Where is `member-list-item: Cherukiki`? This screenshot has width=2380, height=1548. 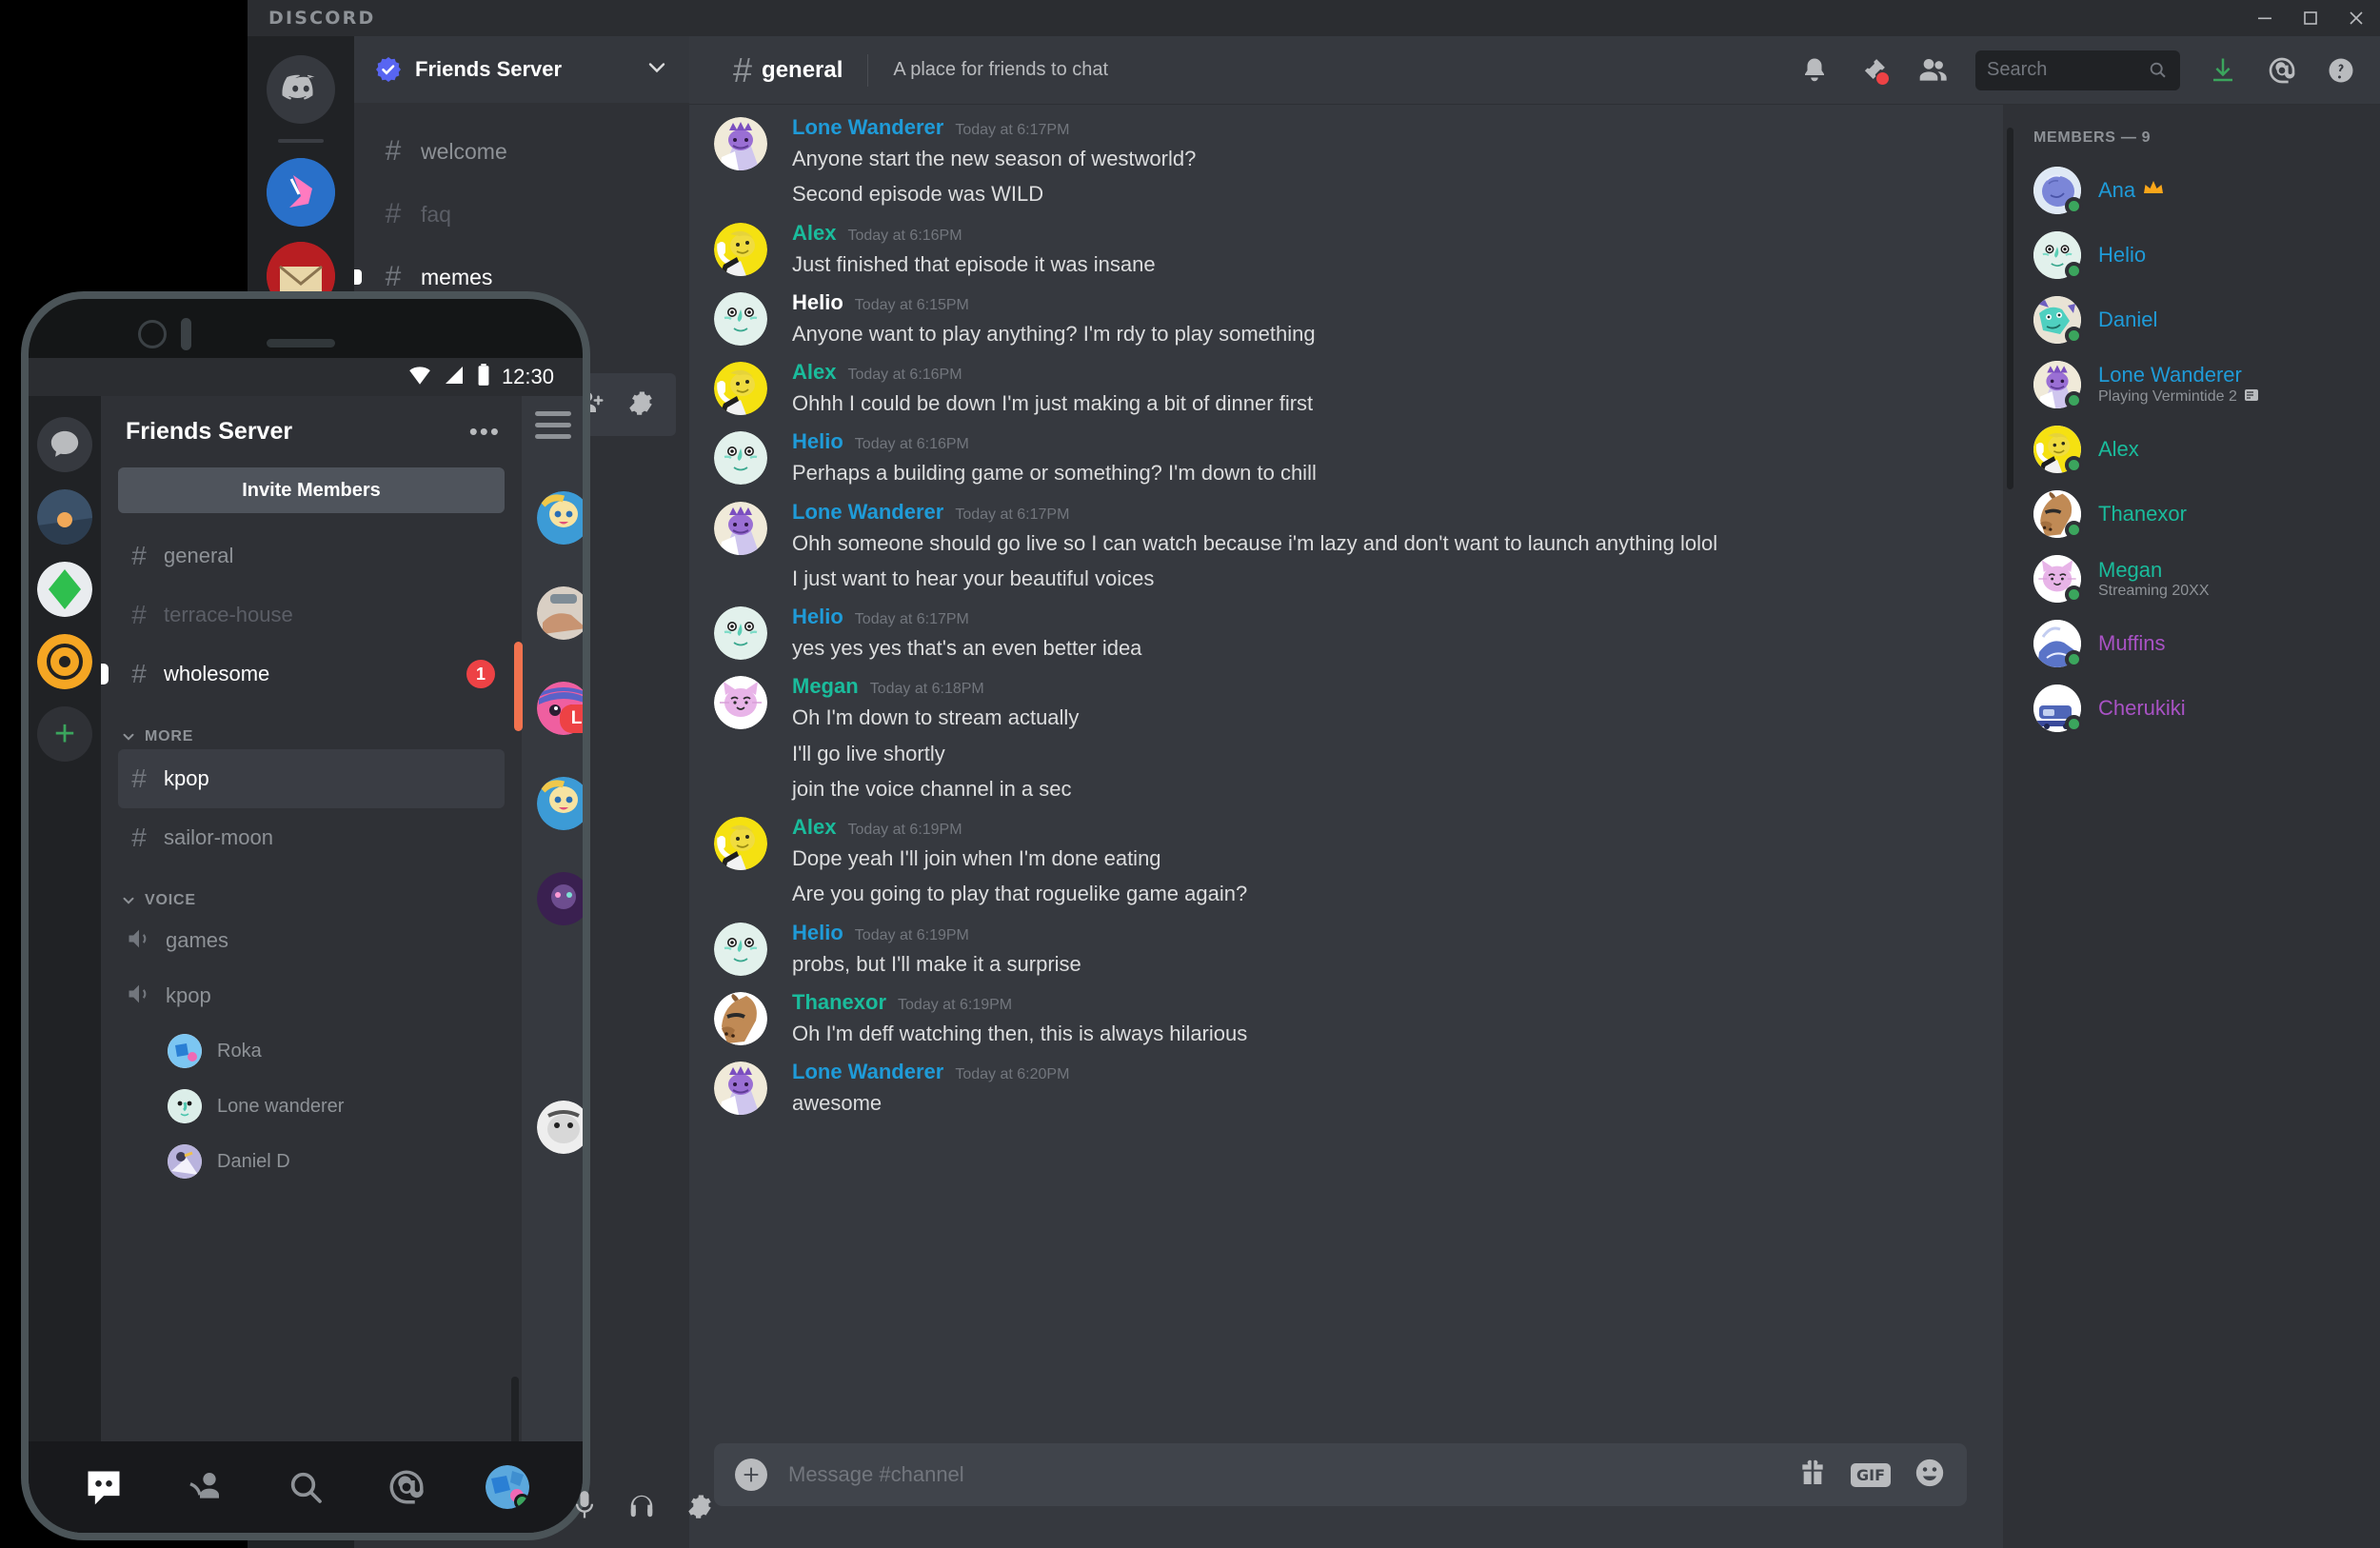
member-list-item: Cherukiki is located at coordinates (2191, 708).